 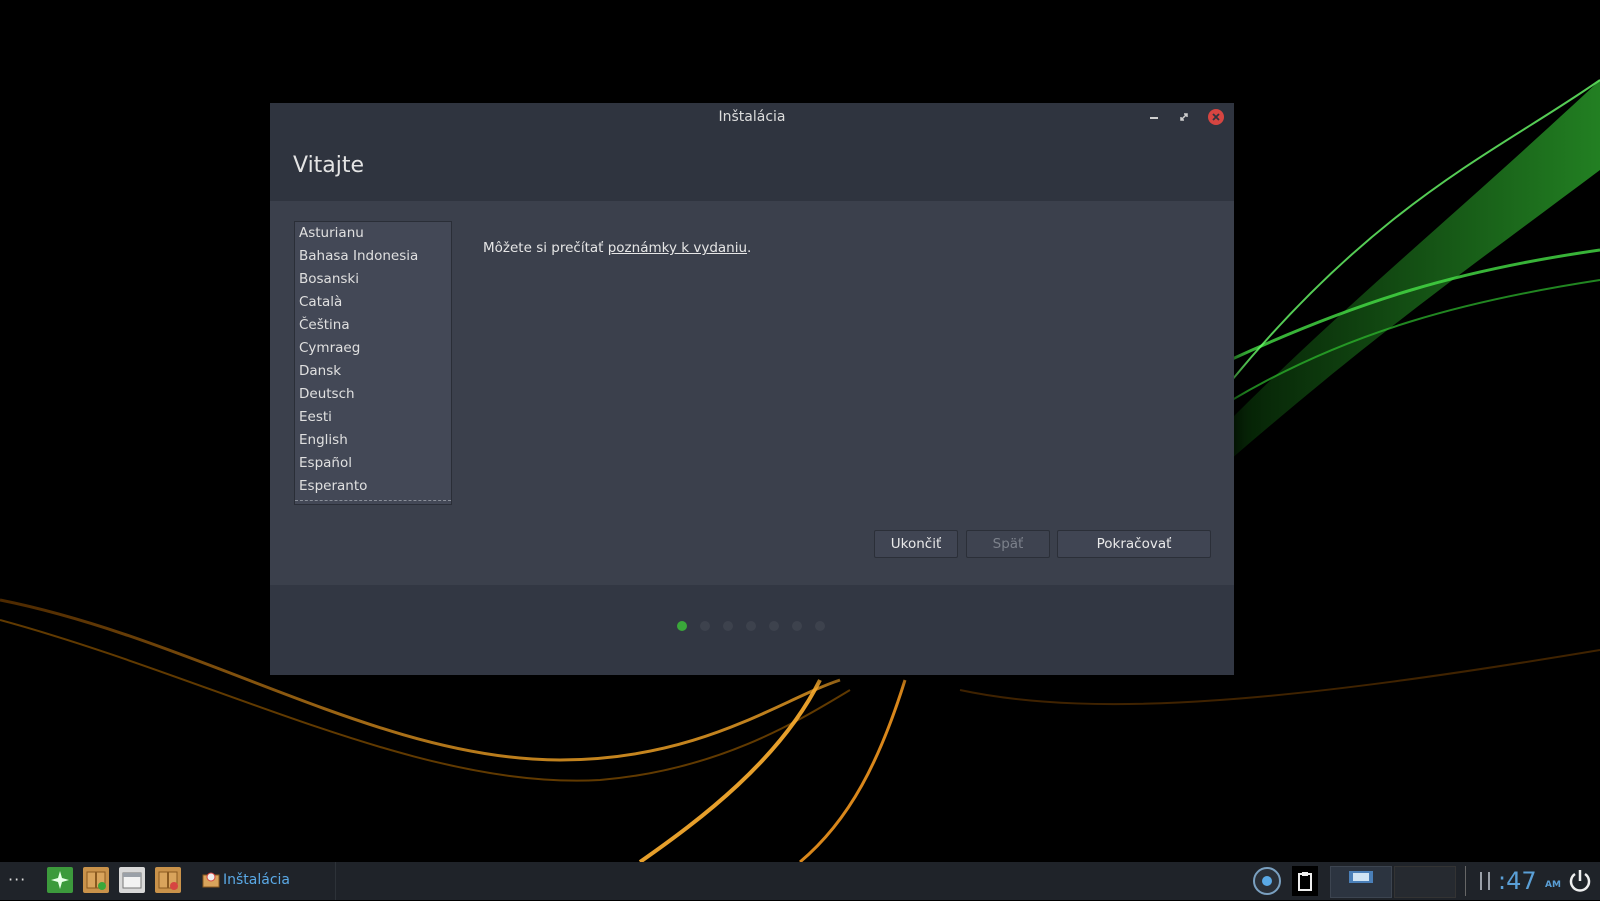 I want to click on step-dot-current, so click(x=682, y=626).